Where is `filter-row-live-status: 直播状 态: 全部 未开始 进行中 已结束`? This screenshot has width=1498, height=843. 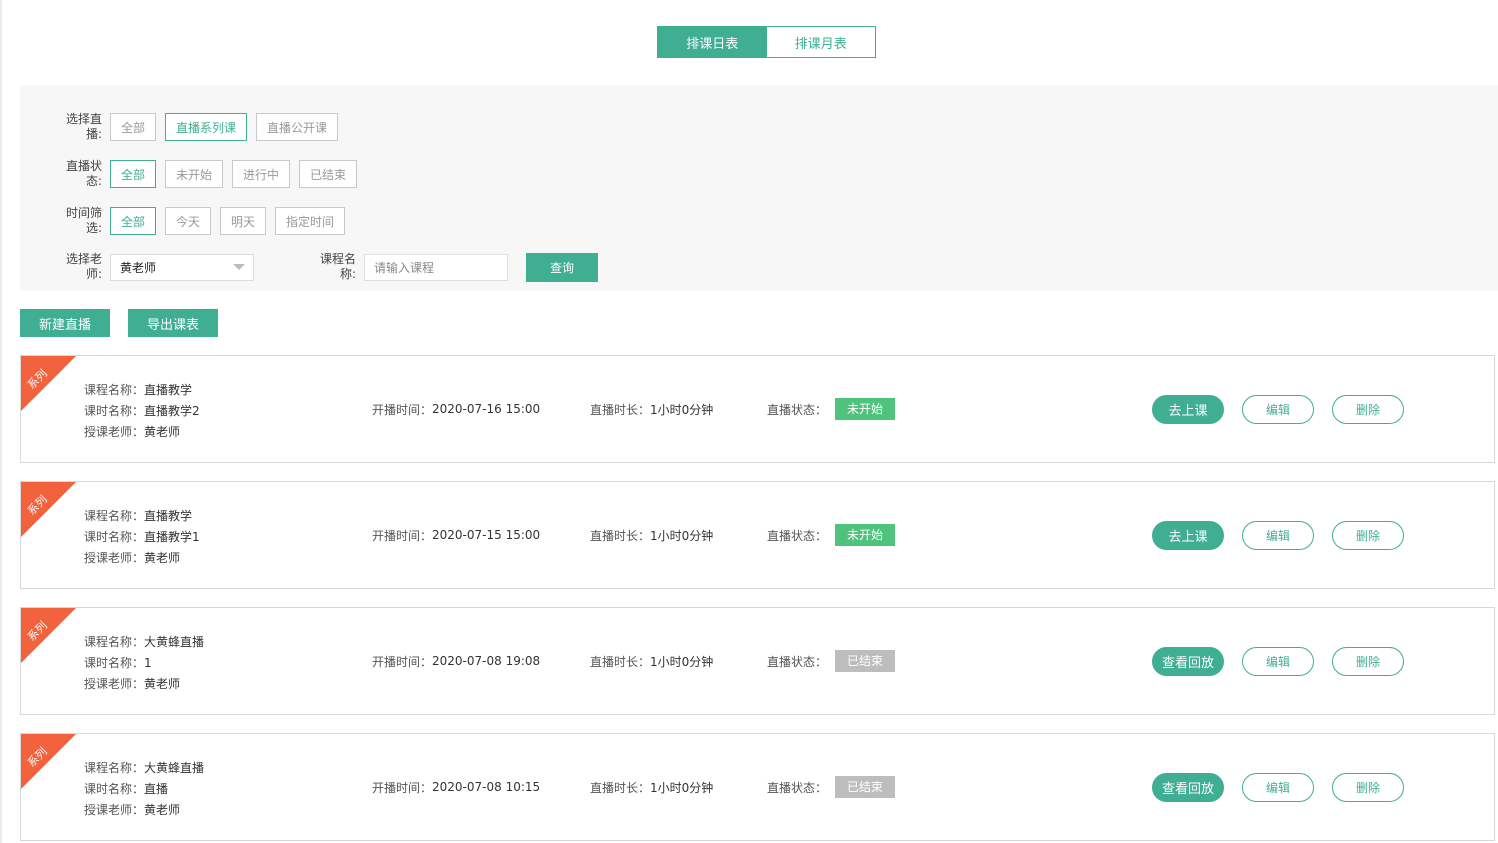
filter-row-live-status: 直播状 态: 全部 未开始 进行中 已结束 is located at coordinates (189, 174).